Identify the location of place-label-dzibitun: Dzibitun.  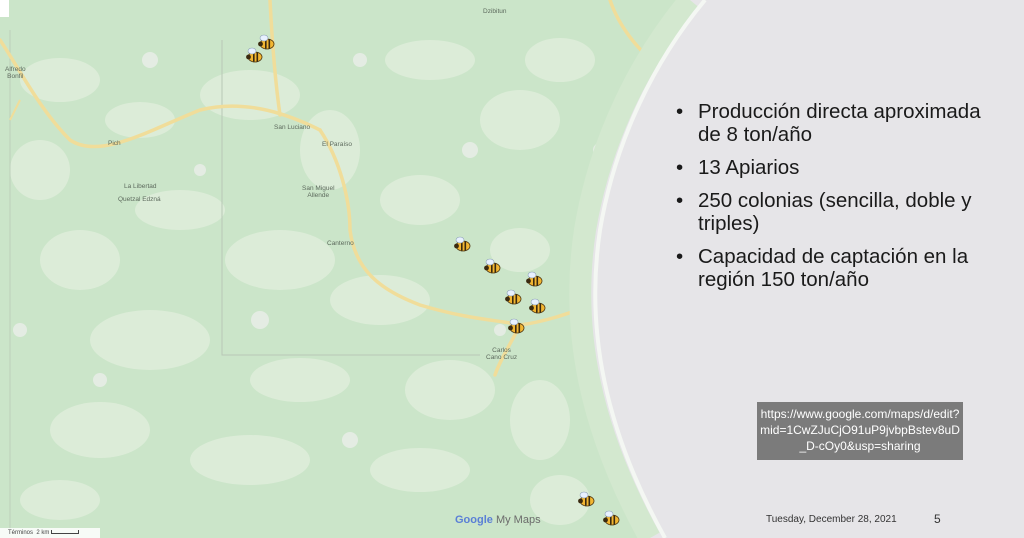
(495, 11).